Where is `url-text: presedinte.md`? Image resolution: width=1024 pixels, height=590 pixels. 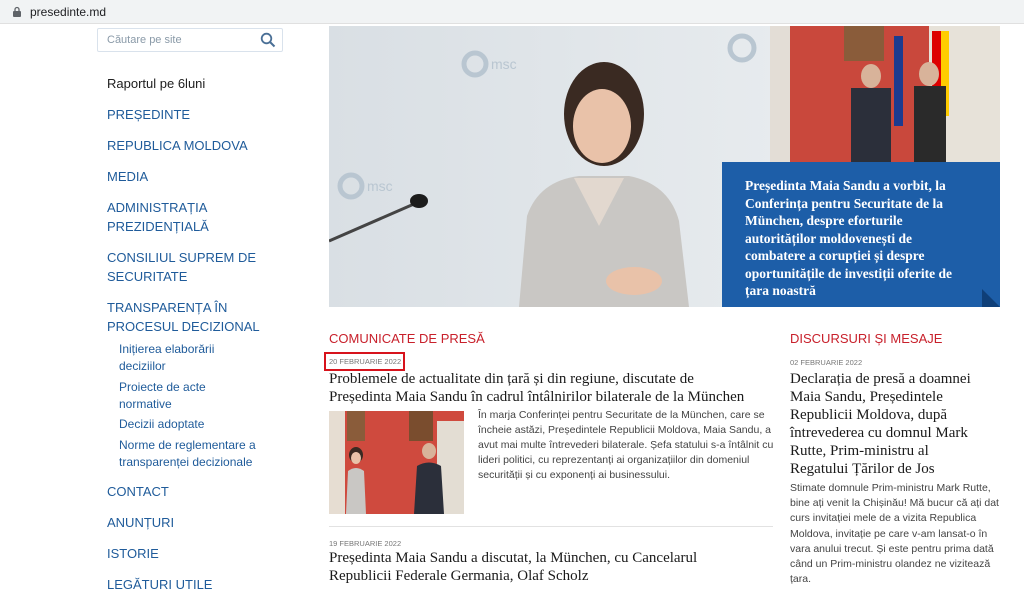
url-text: presedinte.md is located at coordinates (68, 12).